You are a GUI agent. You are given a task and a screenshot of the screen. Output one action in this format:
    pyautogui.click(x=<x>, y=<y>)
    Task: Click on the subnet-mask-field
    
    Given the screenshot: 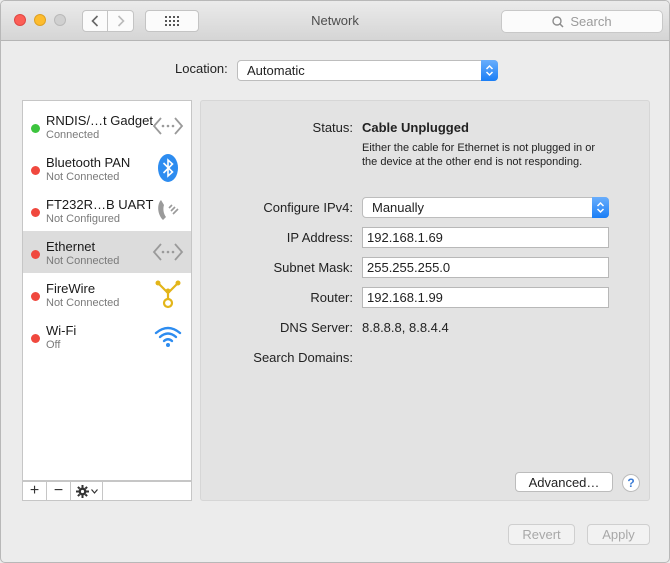 What is the action you would take?
    pyautogui.click(x=485, y=267)
    